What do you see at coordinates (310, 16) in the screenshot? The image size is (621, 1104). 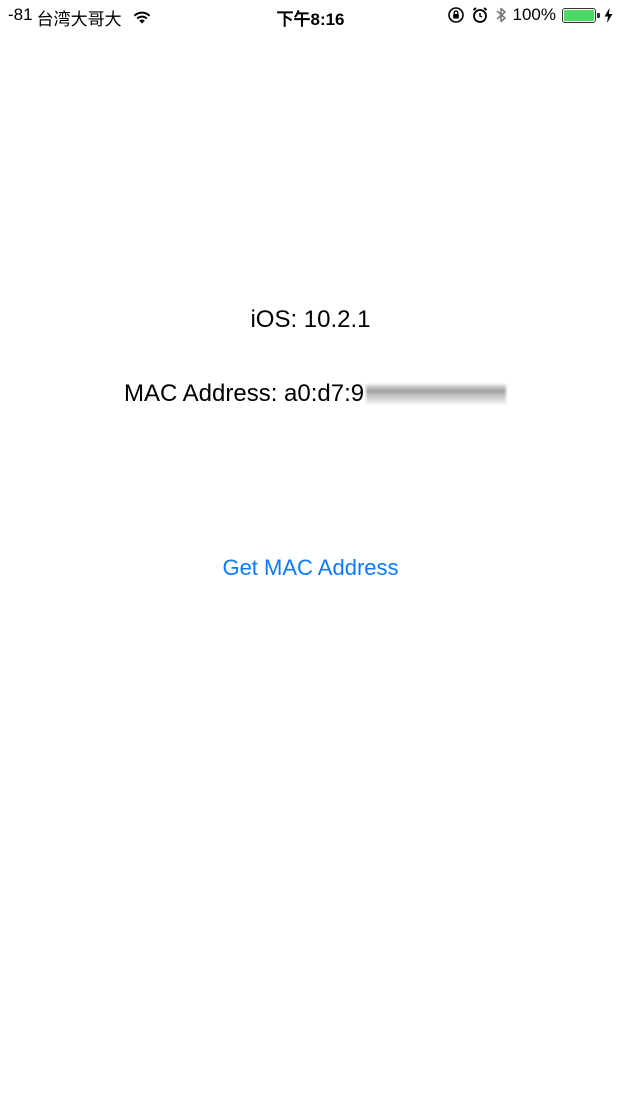 I see `status-bar: -81 台湾大哥大 下午8:16 100%` at bounding box center [310, 16].